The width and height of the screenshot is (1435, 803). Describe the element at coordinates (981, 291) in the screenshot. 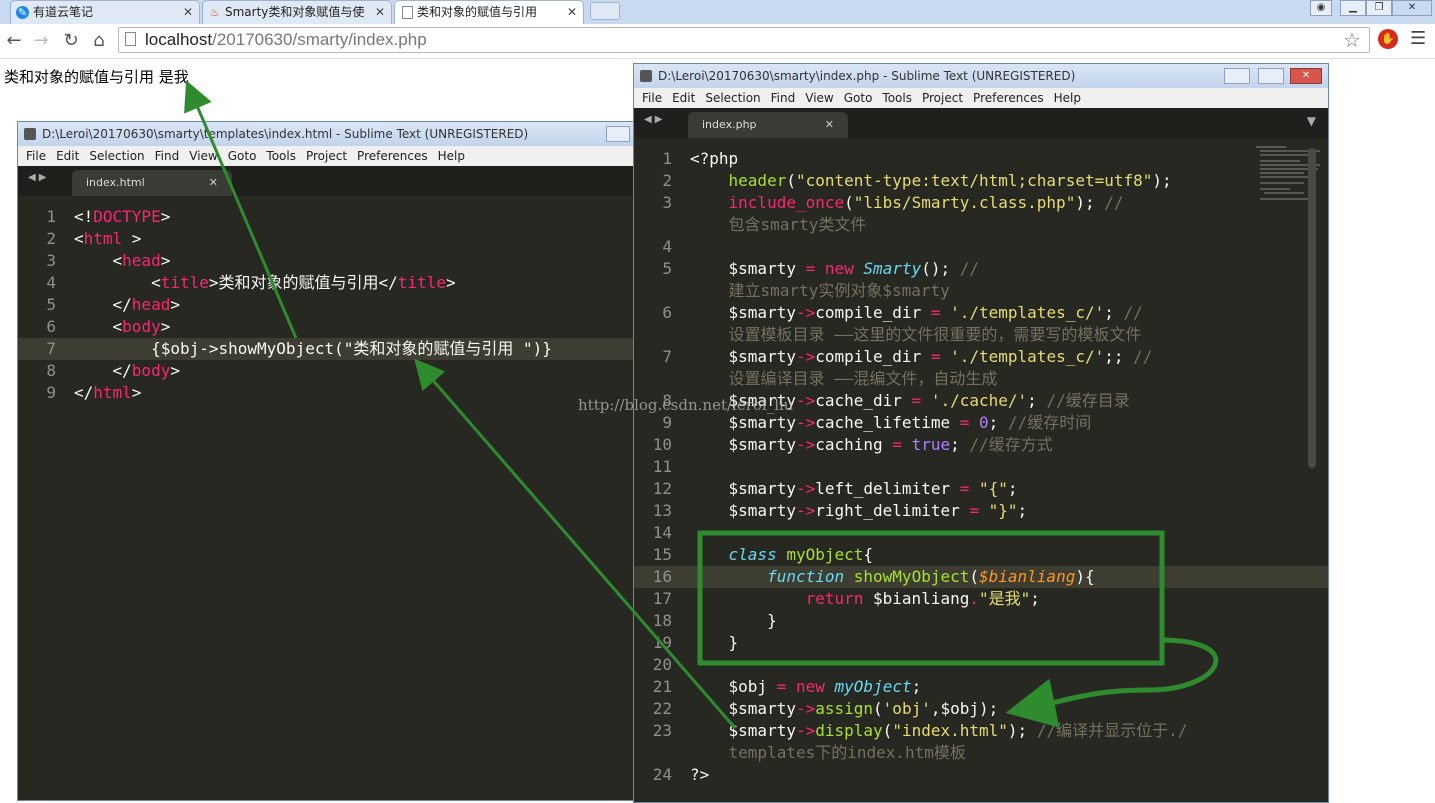

I see `code-line: 建立smarty实例对象$smarty` at that location.